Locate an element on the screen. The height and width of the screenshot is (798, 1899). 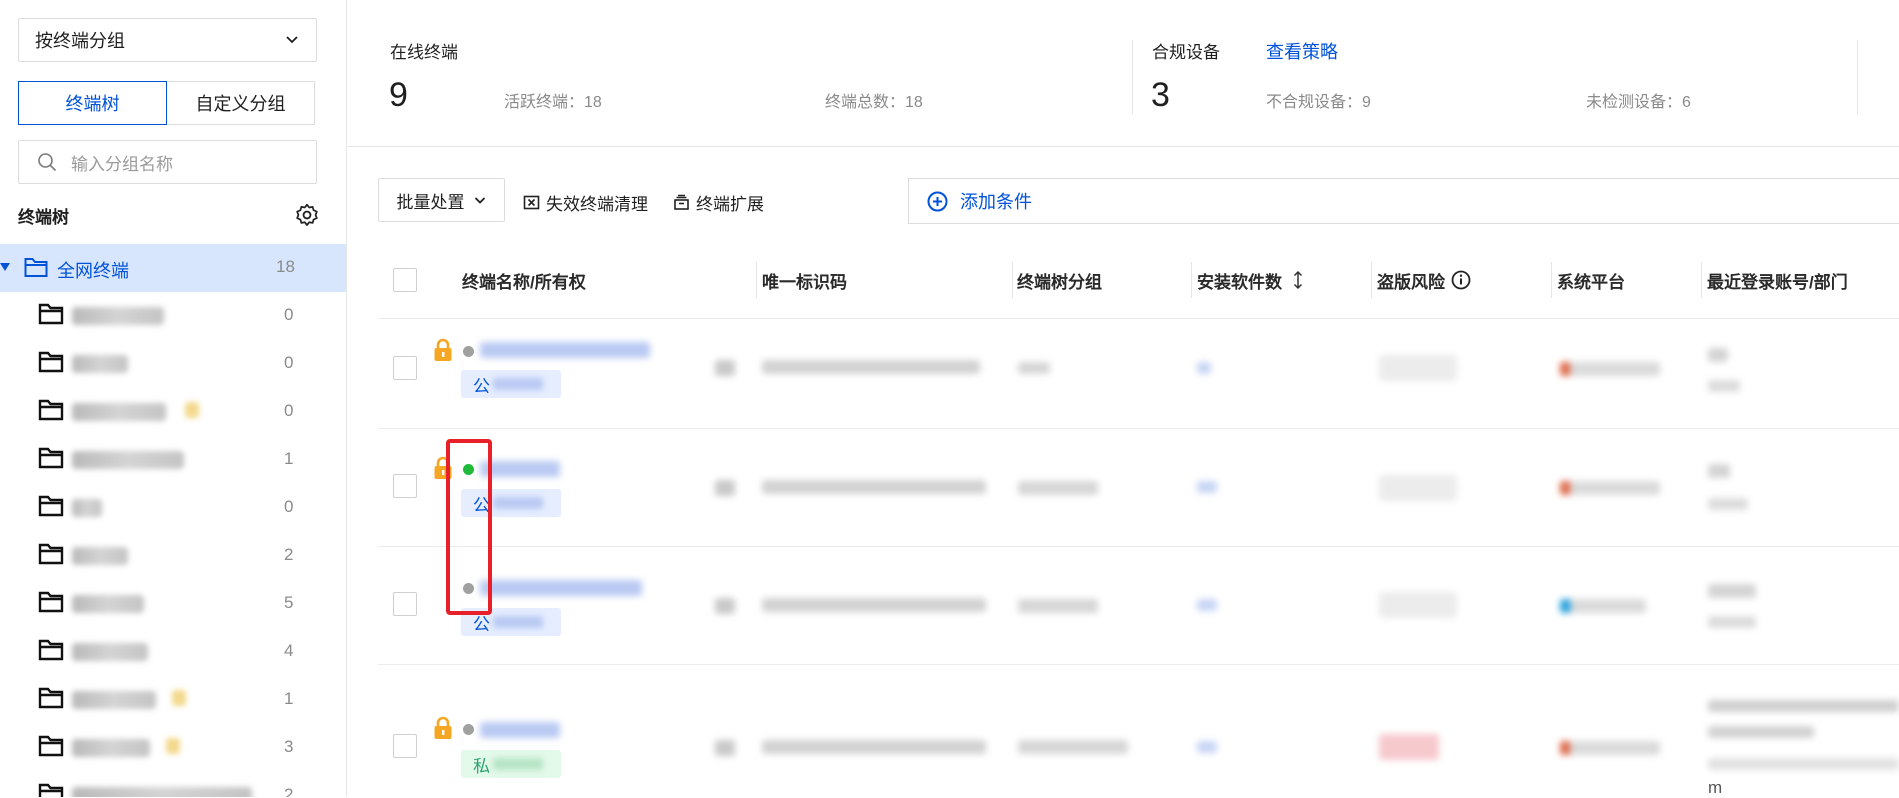
column-header-piracy-risk: 盗版风险 is located at coordinates (1424, 280).